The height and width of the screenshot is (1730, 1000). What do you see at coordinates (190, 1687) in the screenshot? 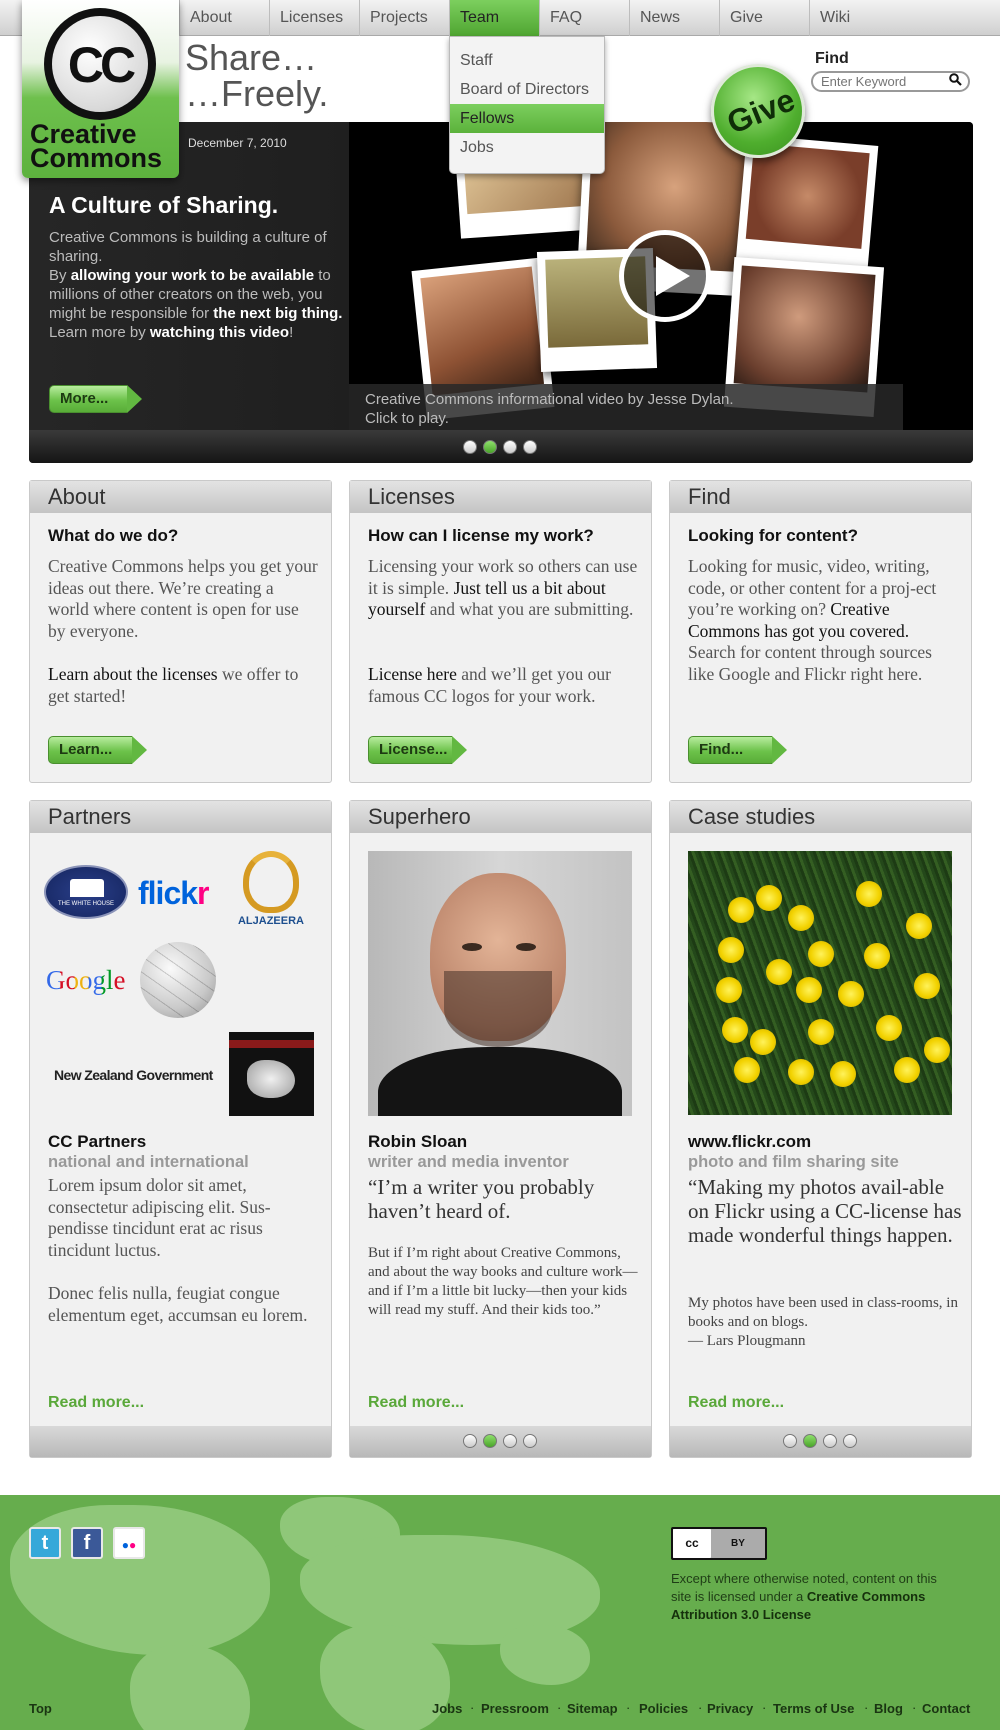
I see `world-map-south-america` at bounding box center [190, 1687].